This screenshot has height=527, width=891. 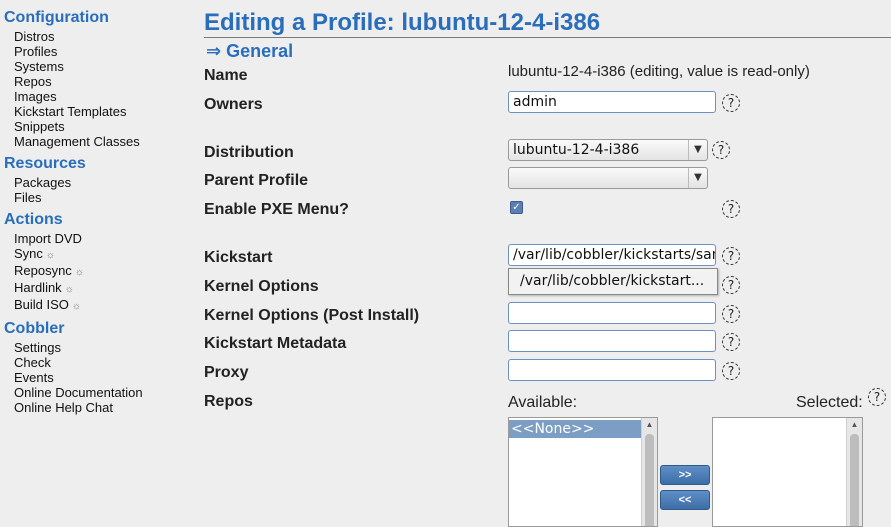 What do you see at coordinates (226, 372) in the screenshot?
I see `proxy-label: Proxy` at bounding box center [226, 372].